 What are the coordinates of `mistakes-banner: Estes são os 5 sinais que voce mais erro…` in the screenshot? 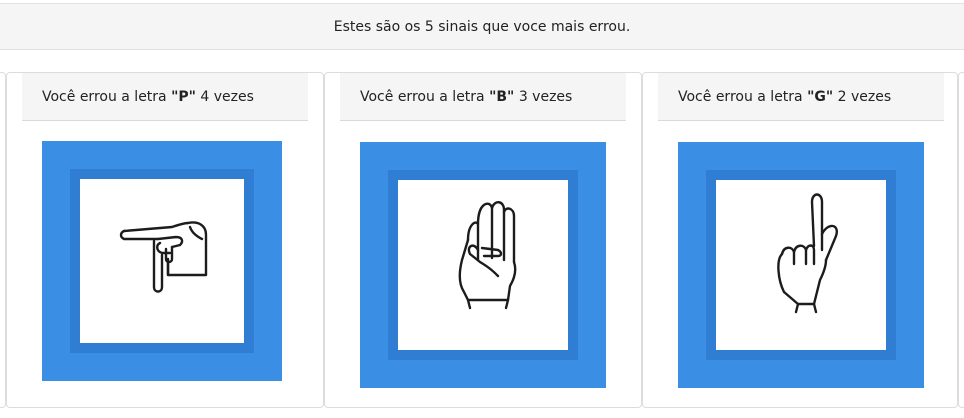 It's located at (482, 26).